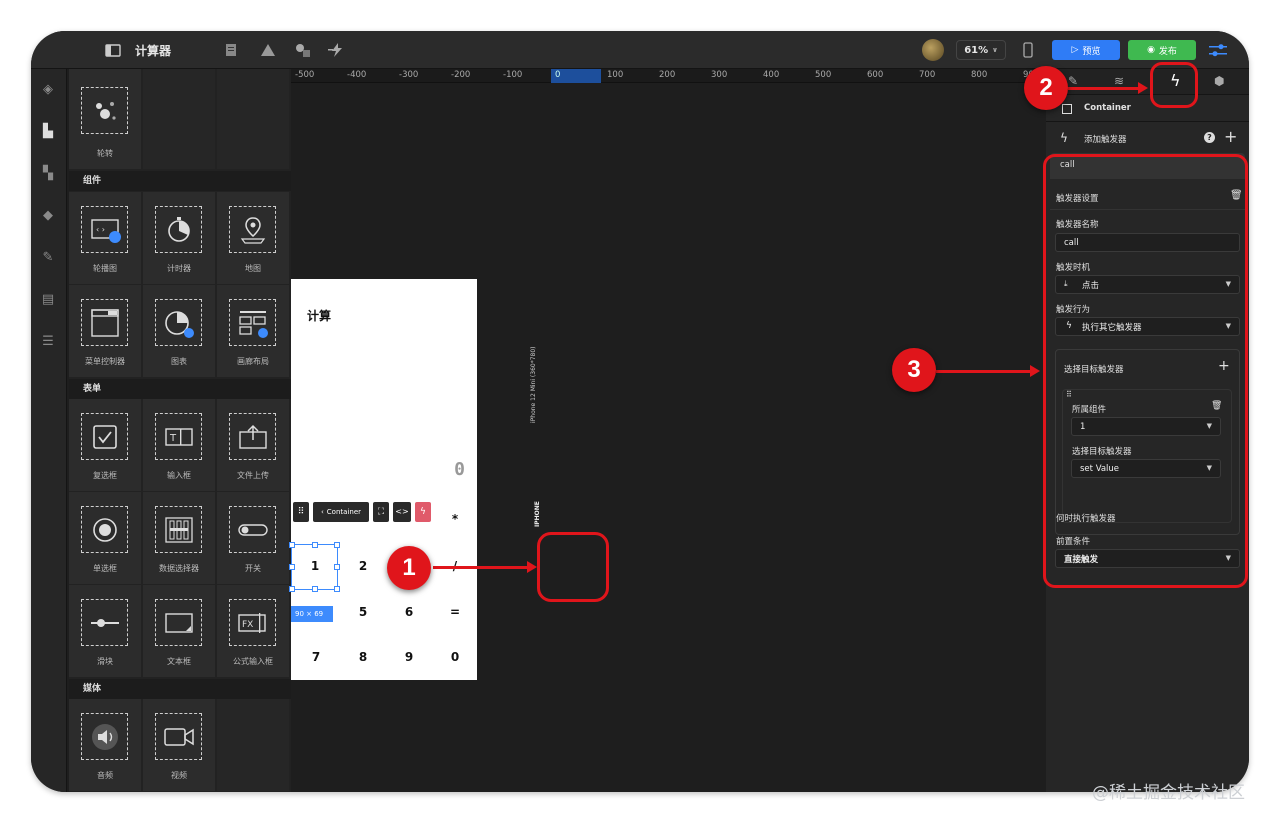 The image size is (1280, 823). What do you see at coordinates (409, 660) in the screenshot?
I see `key: 9` at bounding box center [409, 660].